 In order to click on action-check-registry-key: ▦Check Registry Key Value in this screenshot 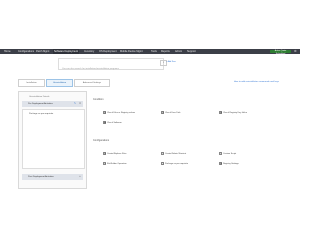, I will do `click(233, 113)`.